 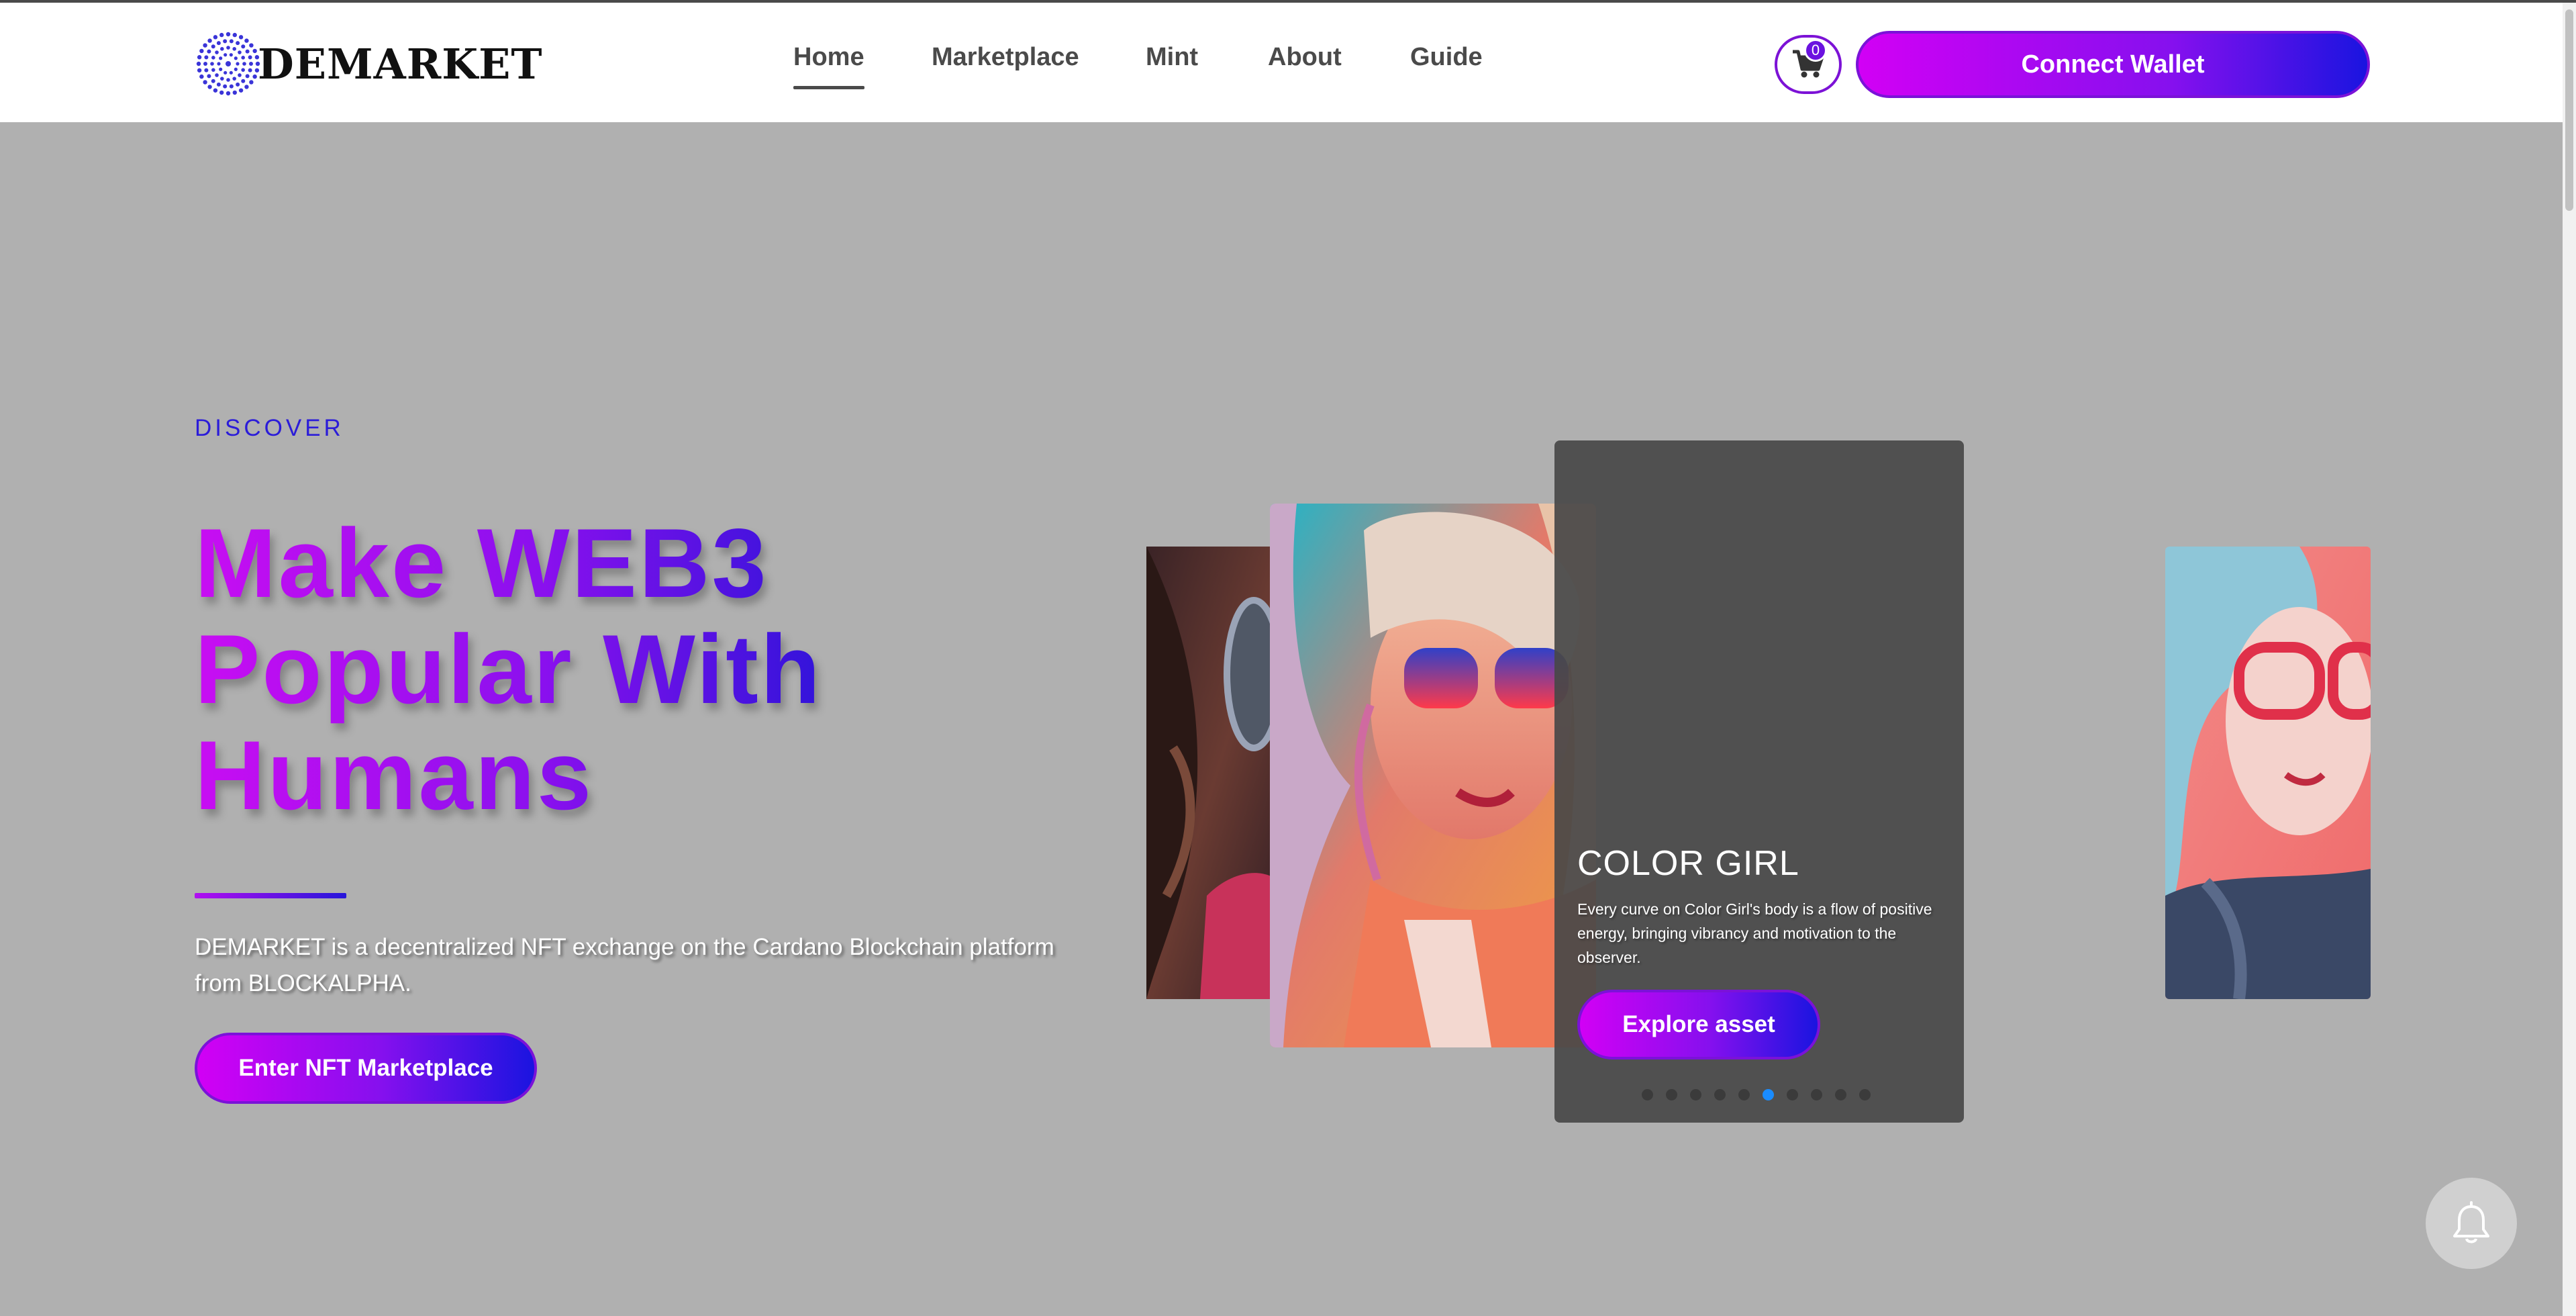 I want to click on carousel-pagination, so click(x=1756, y=1094).